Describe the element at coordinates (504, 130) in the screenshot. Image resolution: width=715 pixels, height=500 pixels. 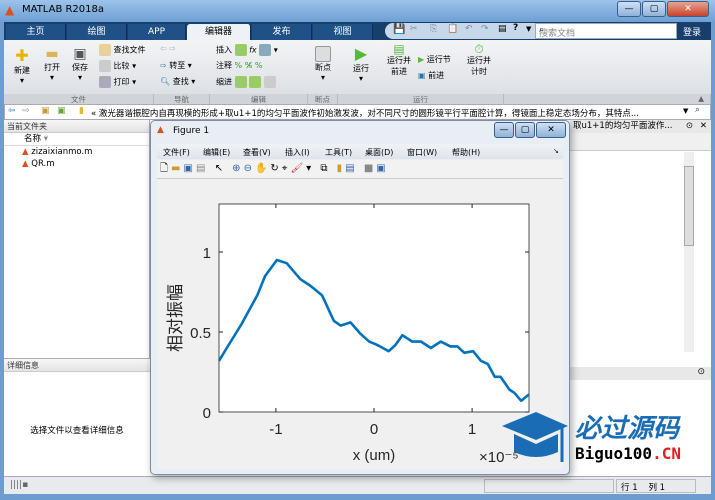
I see `figure-minimize-button: —` at that location.